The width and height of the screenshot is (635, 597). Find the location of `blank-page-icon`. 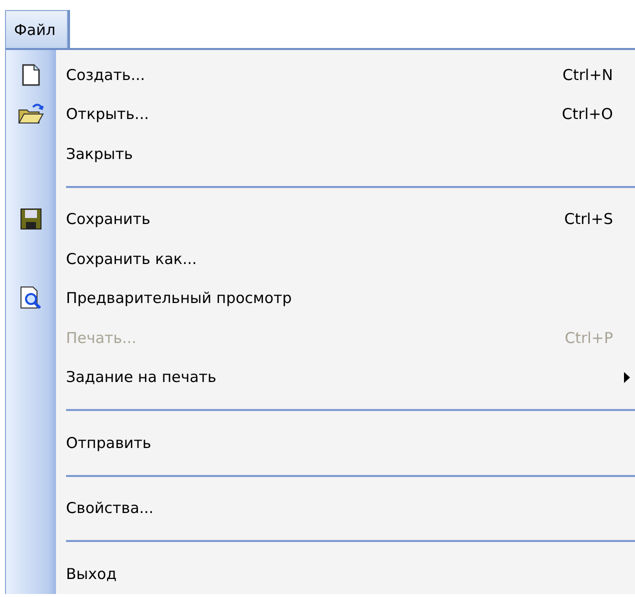

blank-page-icon is located at coordinates (31, 75).